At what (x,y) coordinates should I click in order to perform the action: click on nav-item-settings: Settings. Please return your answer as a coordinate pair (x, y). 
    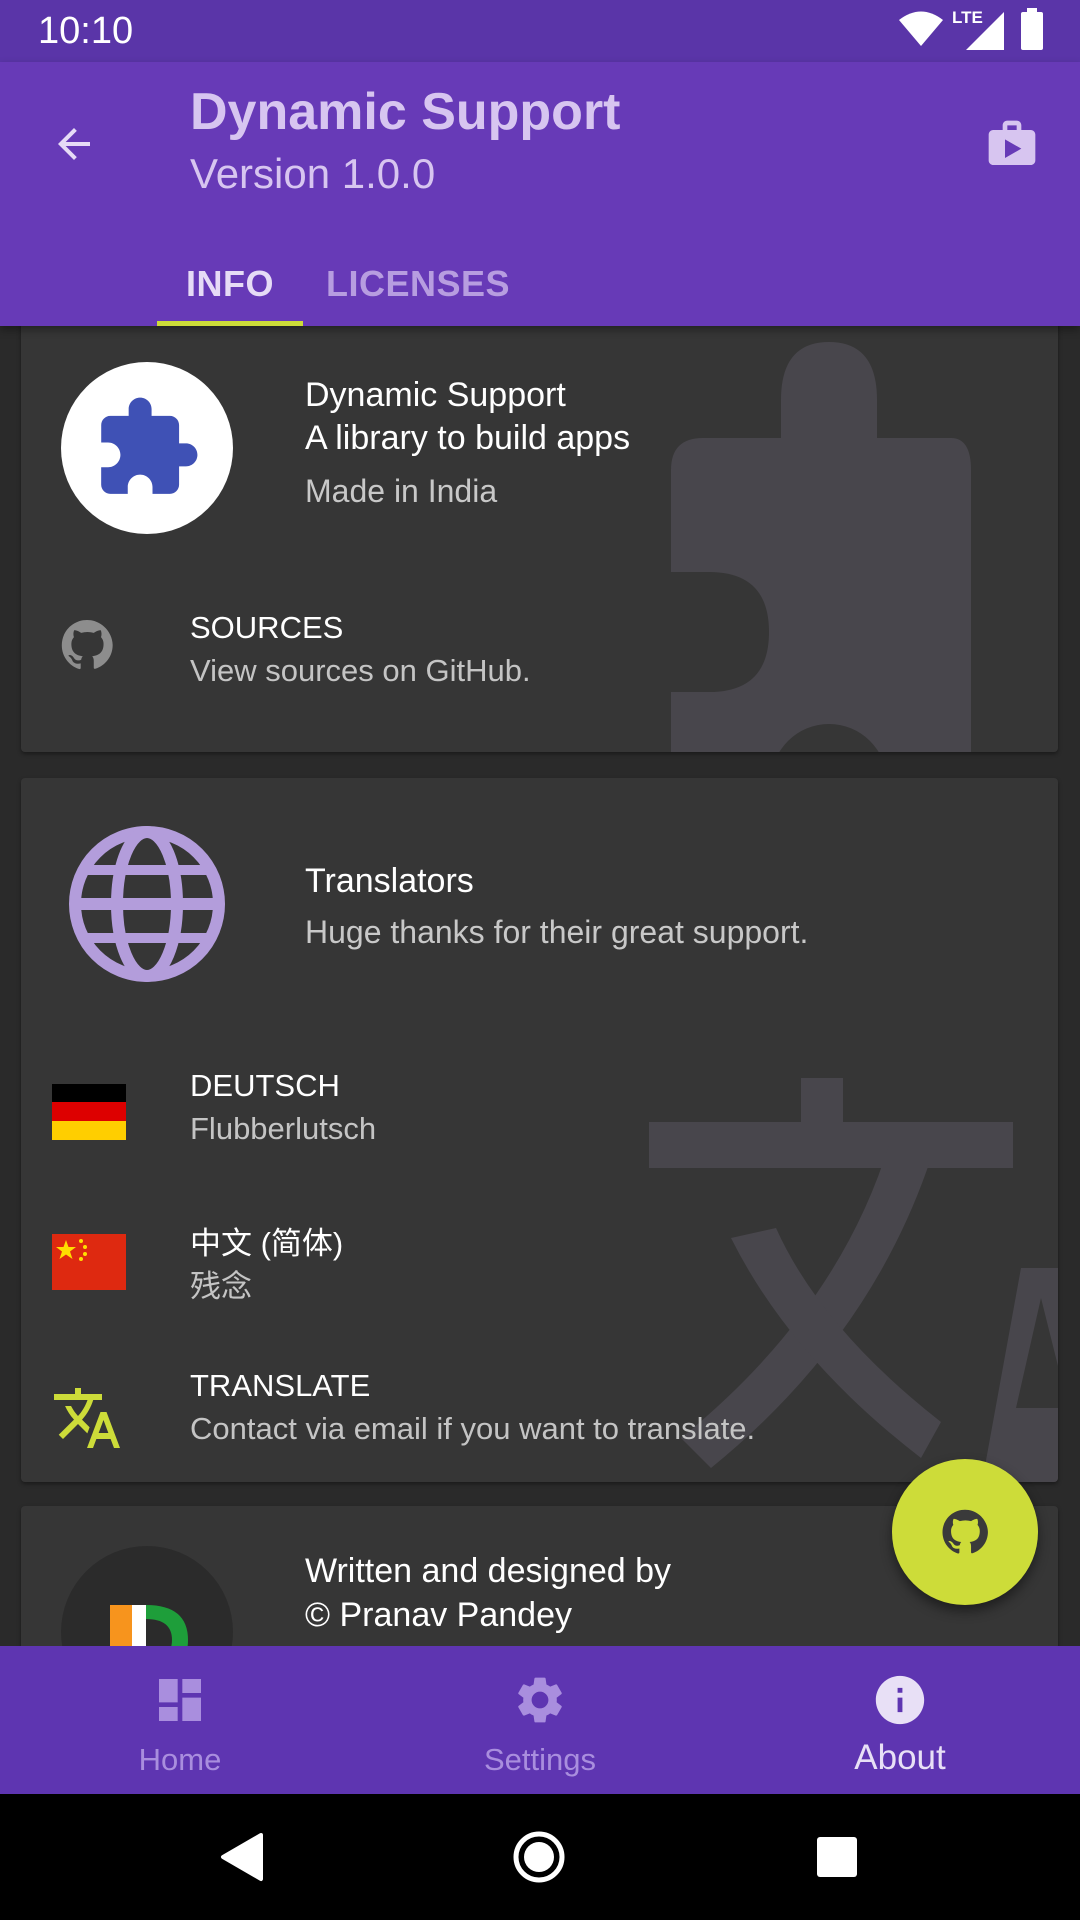
    Looking at the image, I should click on (540, 1720).